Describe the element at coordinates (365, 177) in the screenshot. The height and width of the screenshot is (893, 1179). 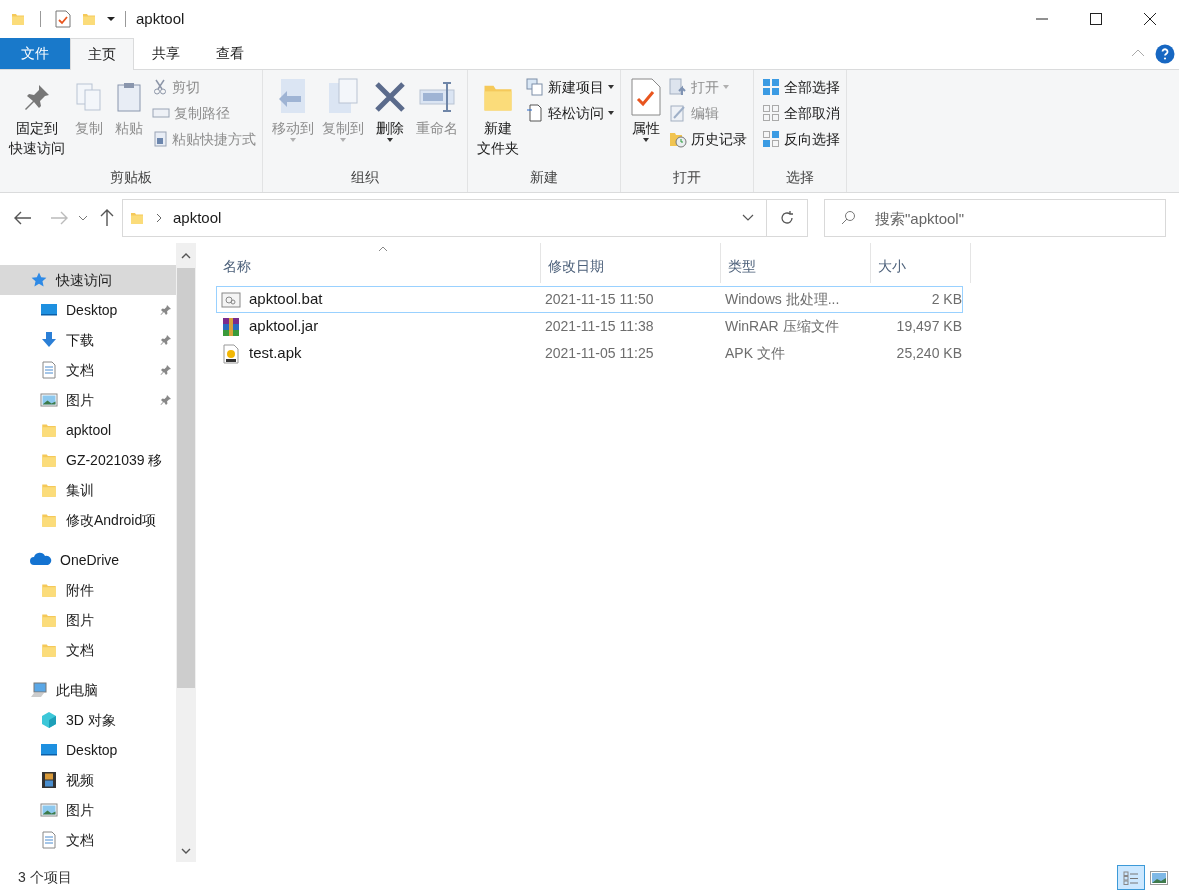
I see `ribbon-group-label: 组织` at that location.